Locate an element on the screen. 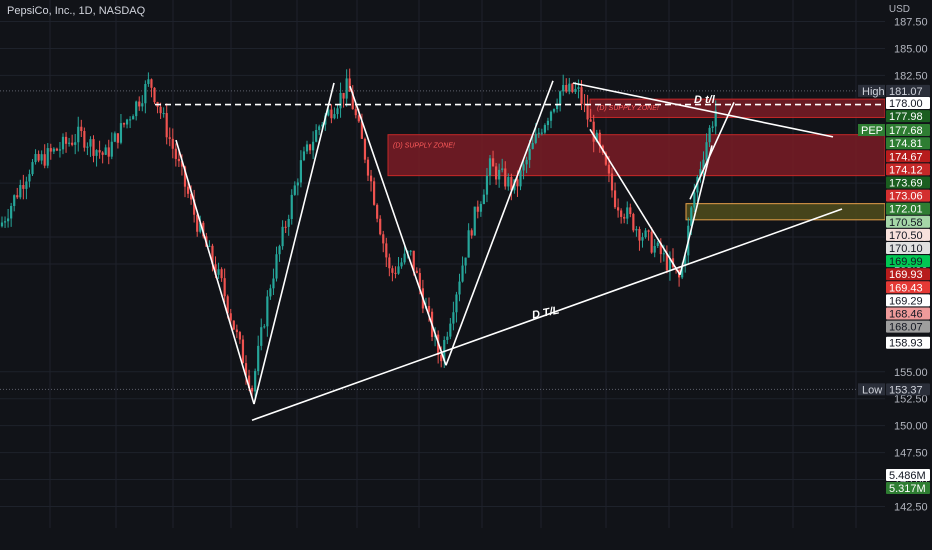 The height and width of the screenshot is (550, 932). volume-tag: 5.317M is located at coordinates (907, 489).